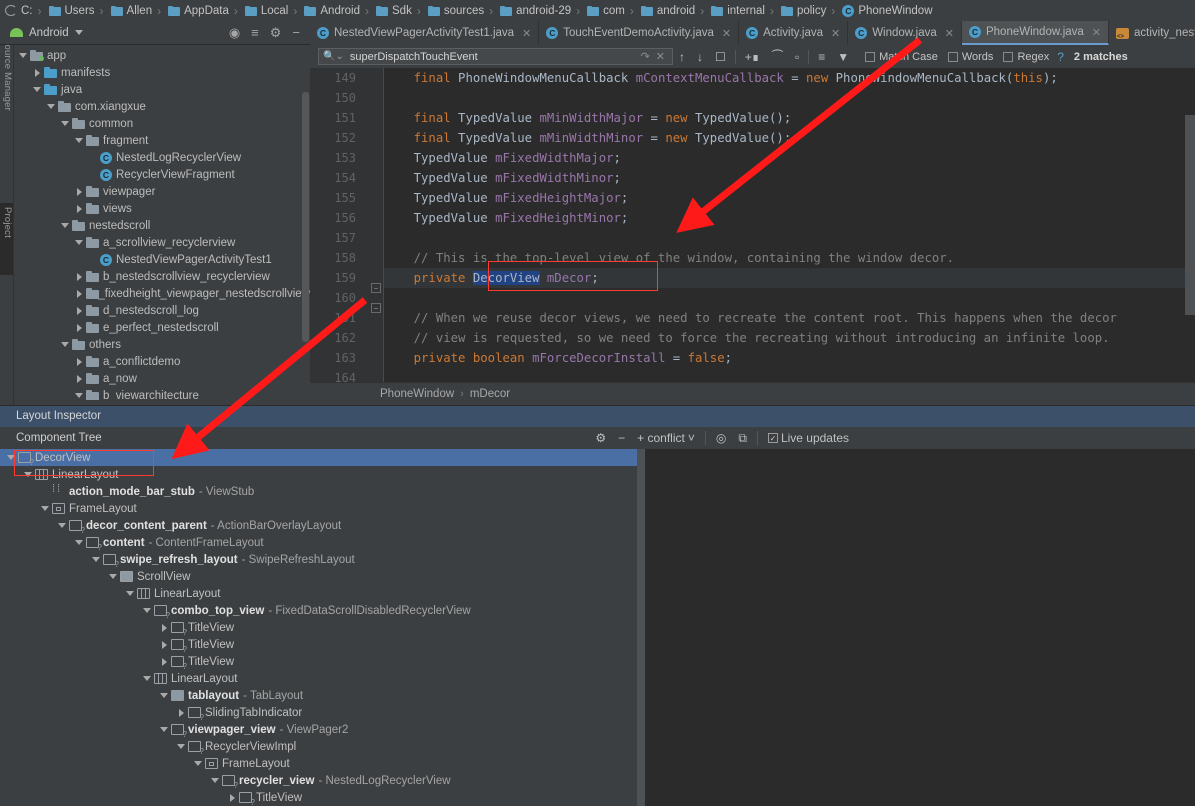 This screenshot has height=806, width=1195. What do you see at coordinates (490, 394) in the screenshot?
I see `breadcrumb-field: mDecor` at bounding box center [490, 394].